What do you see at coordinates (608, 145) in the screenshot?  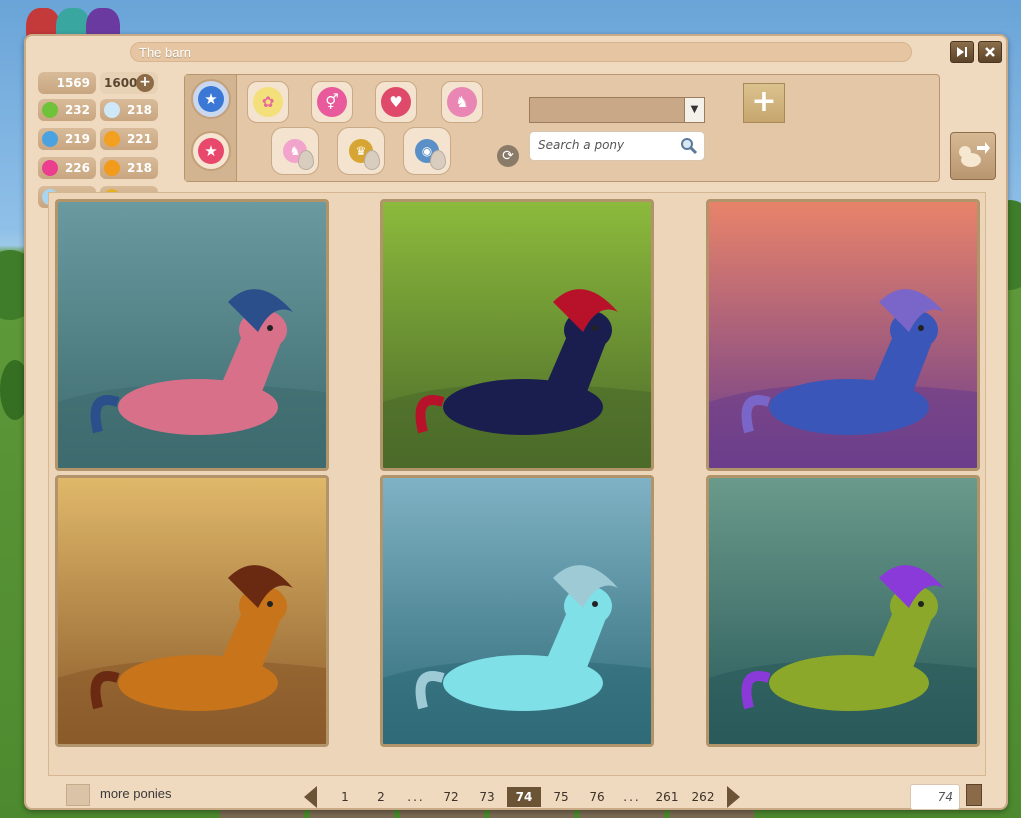 I see `search-input` at bounding box center [608, 145].